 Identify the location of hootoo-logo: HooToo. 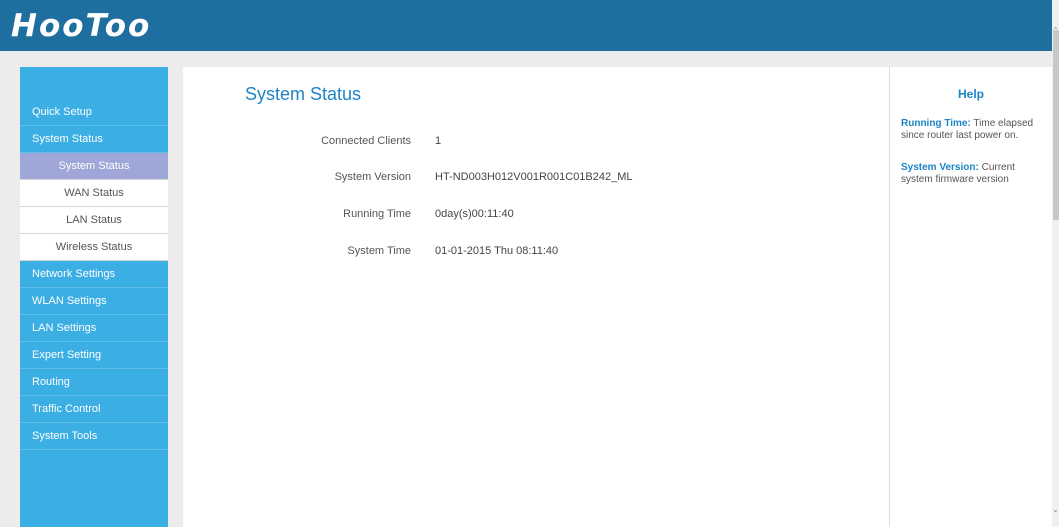
(81, 26).